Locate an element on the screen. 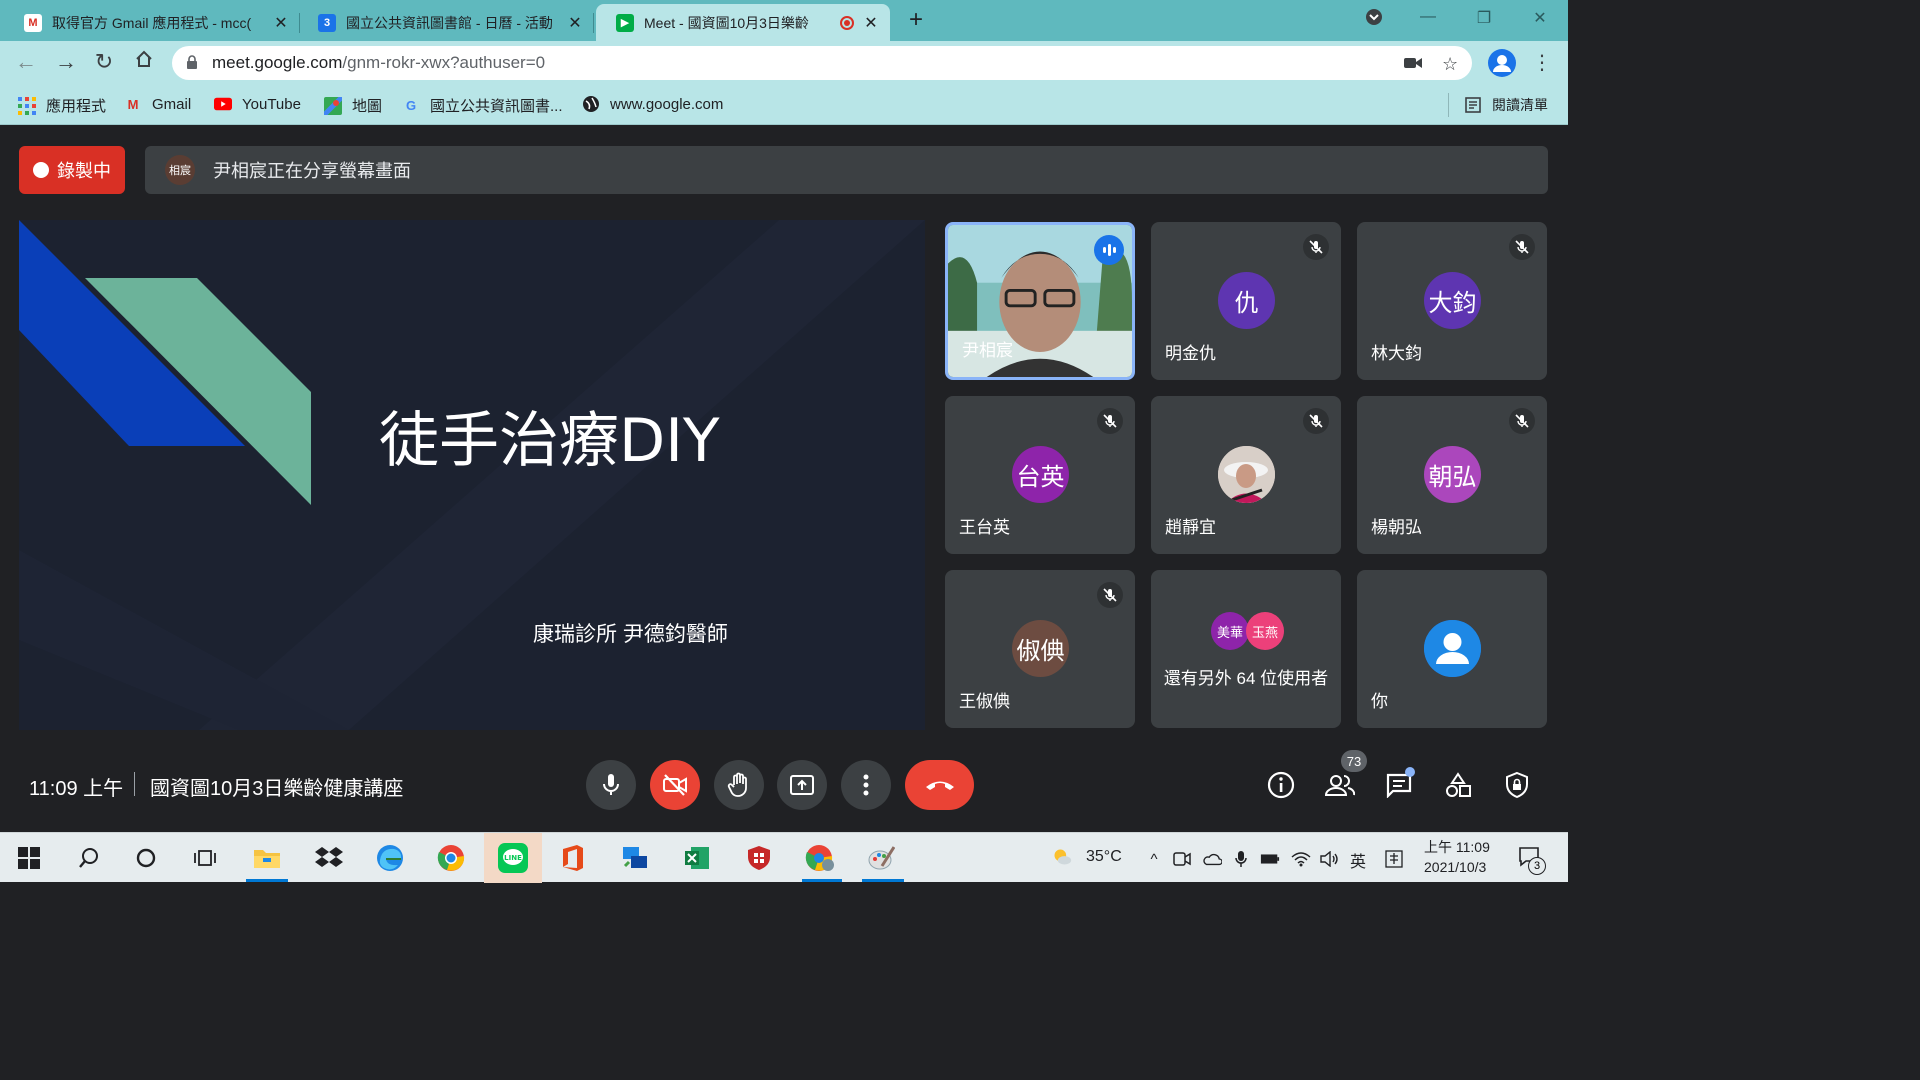 The image size is (1920, 1080). leave-call-button is located at coordinates (939, 785).